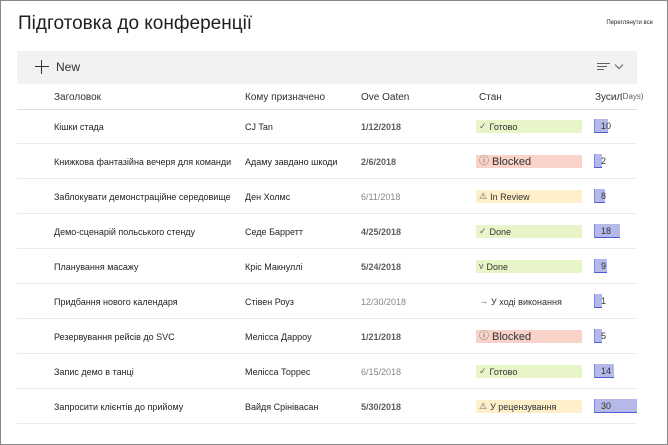  Describe the element at coordinates (135, 23) in the screenshot. I see `page-title: Підготовка до конференції` at that location.